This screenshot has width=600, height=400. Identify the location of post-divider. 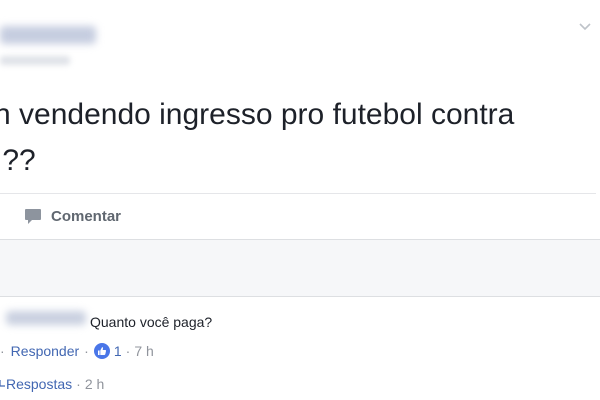
(298, 193).